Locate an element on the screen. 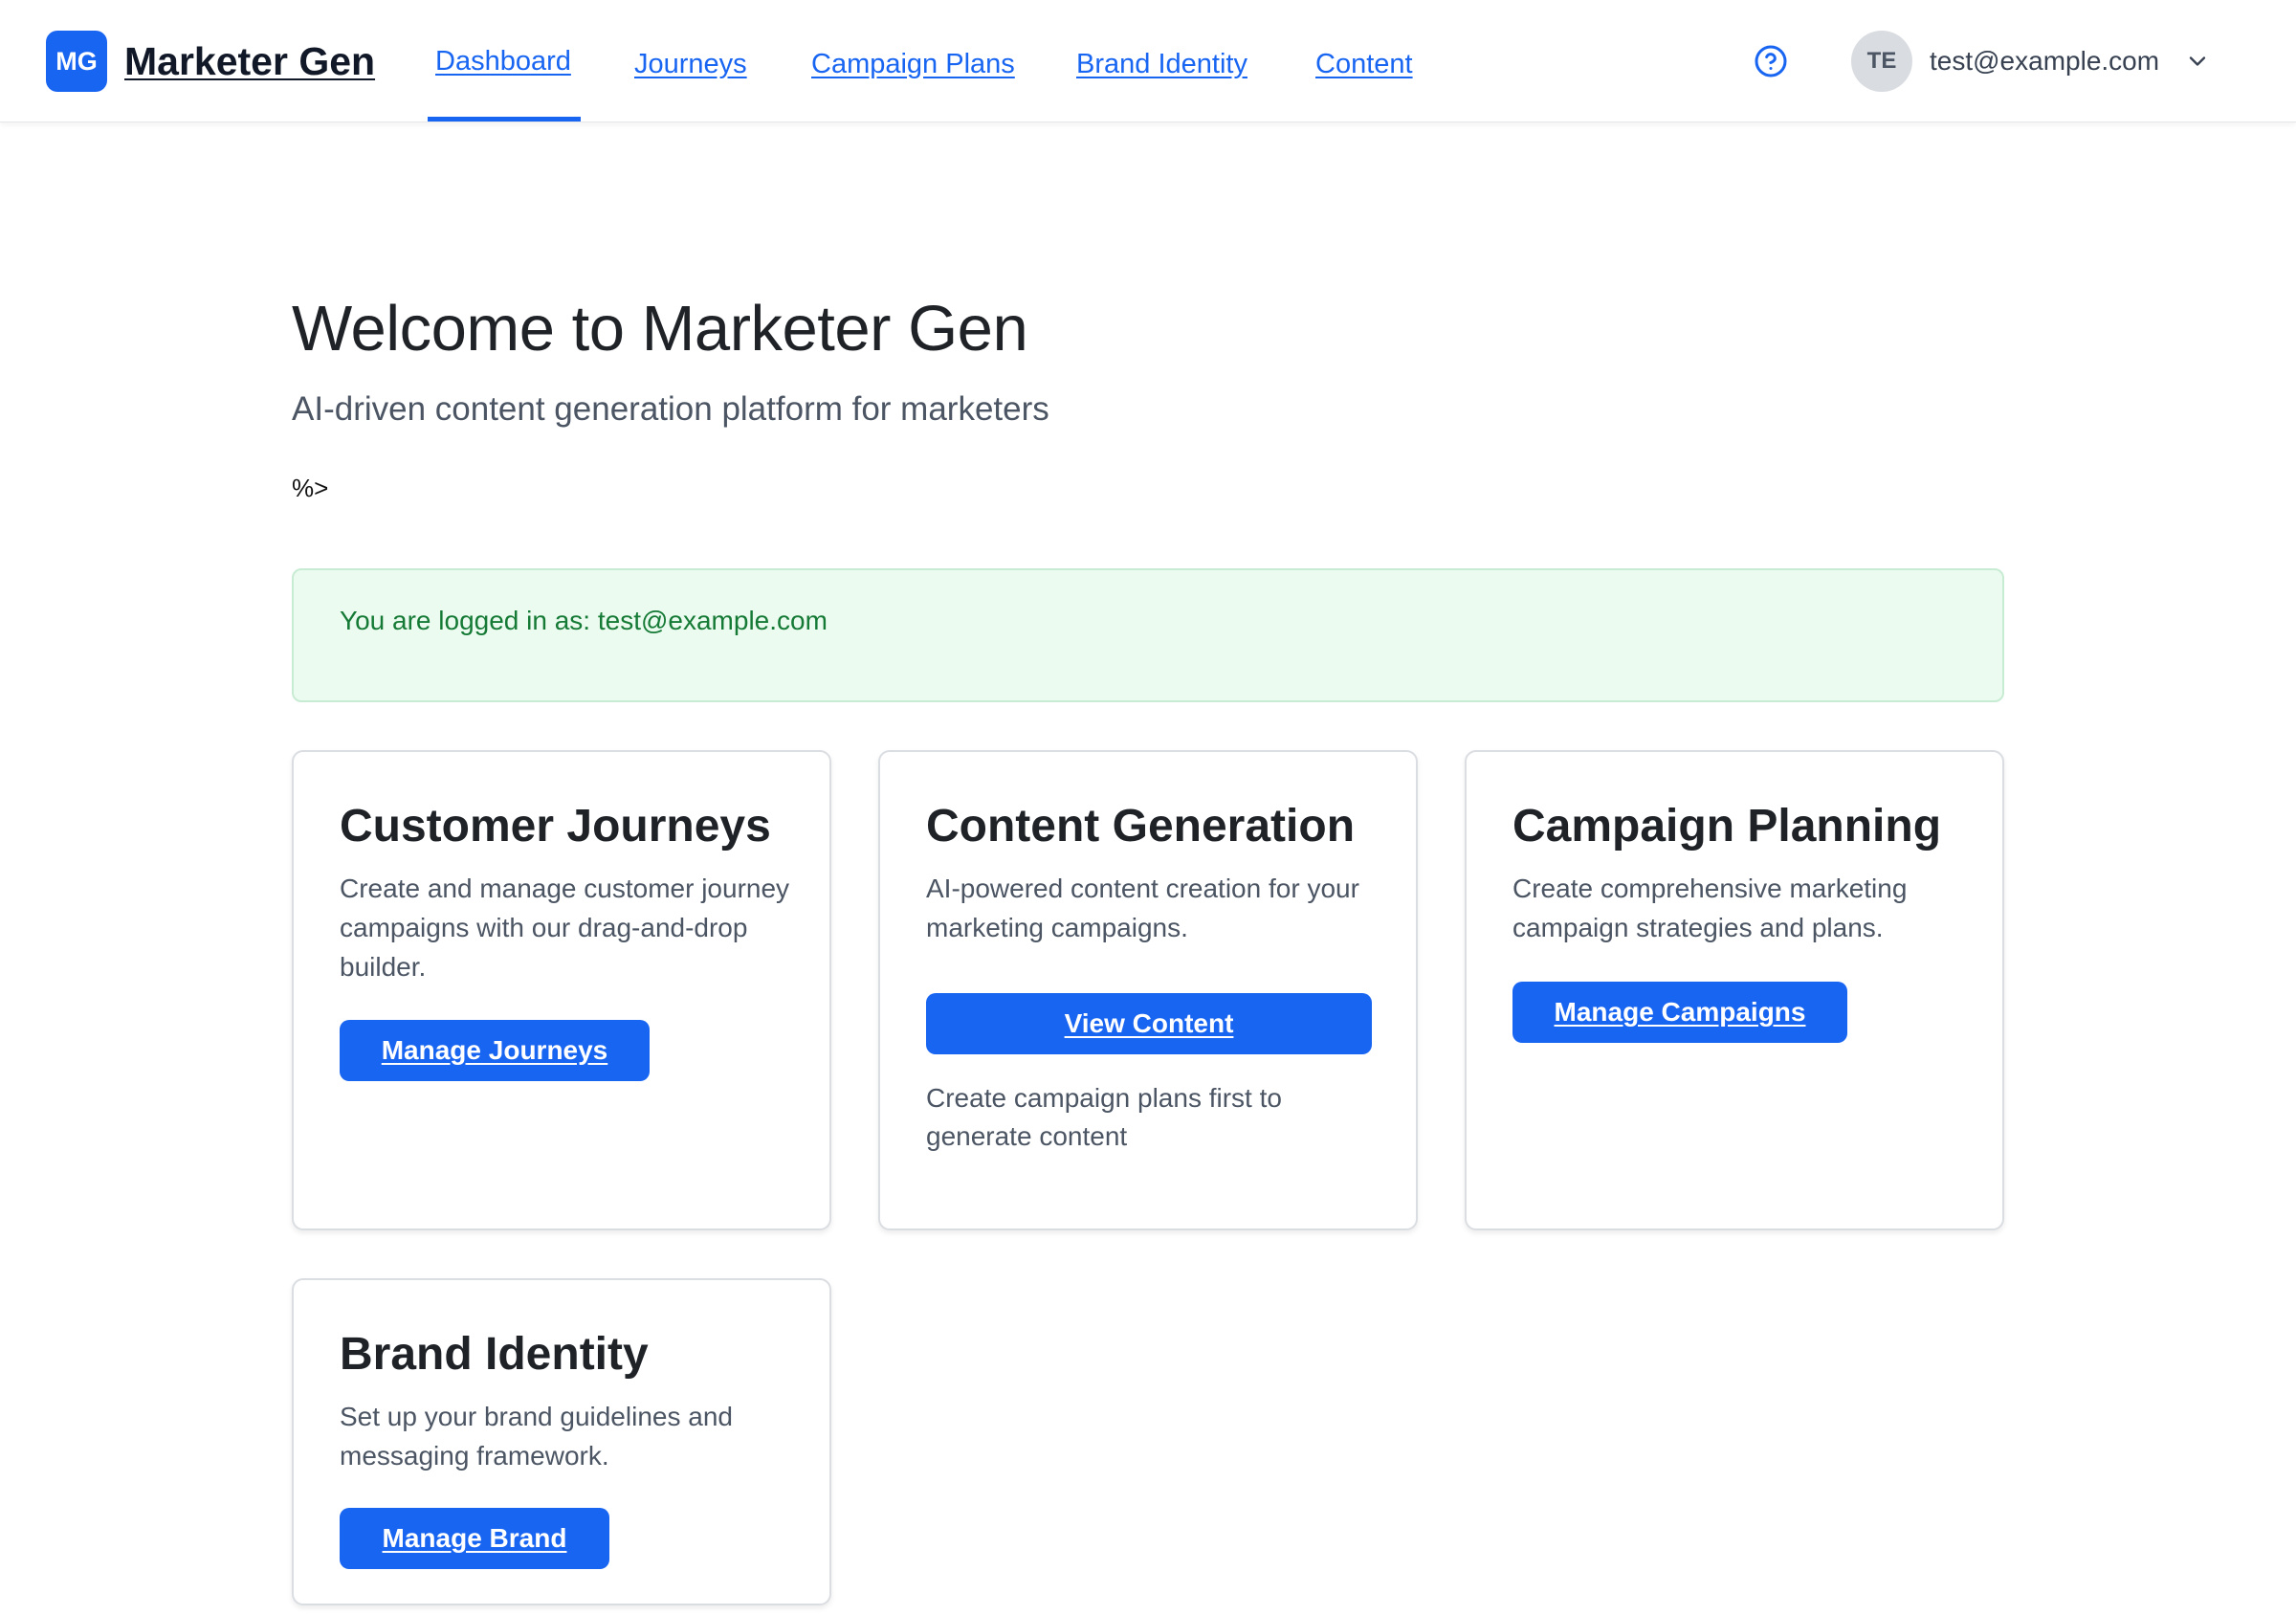 This screenshot has width=2296, height=1615. nav-campaign-plans: Campaign Plans is located at coordinates (913, 64).